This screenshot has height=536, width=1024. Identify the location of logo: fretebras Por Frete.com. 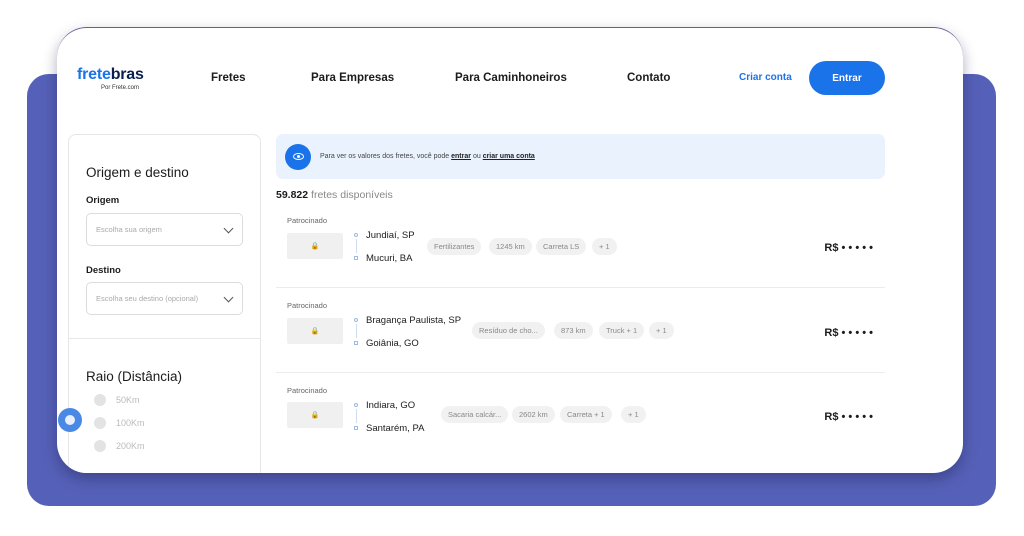
(110, 78).